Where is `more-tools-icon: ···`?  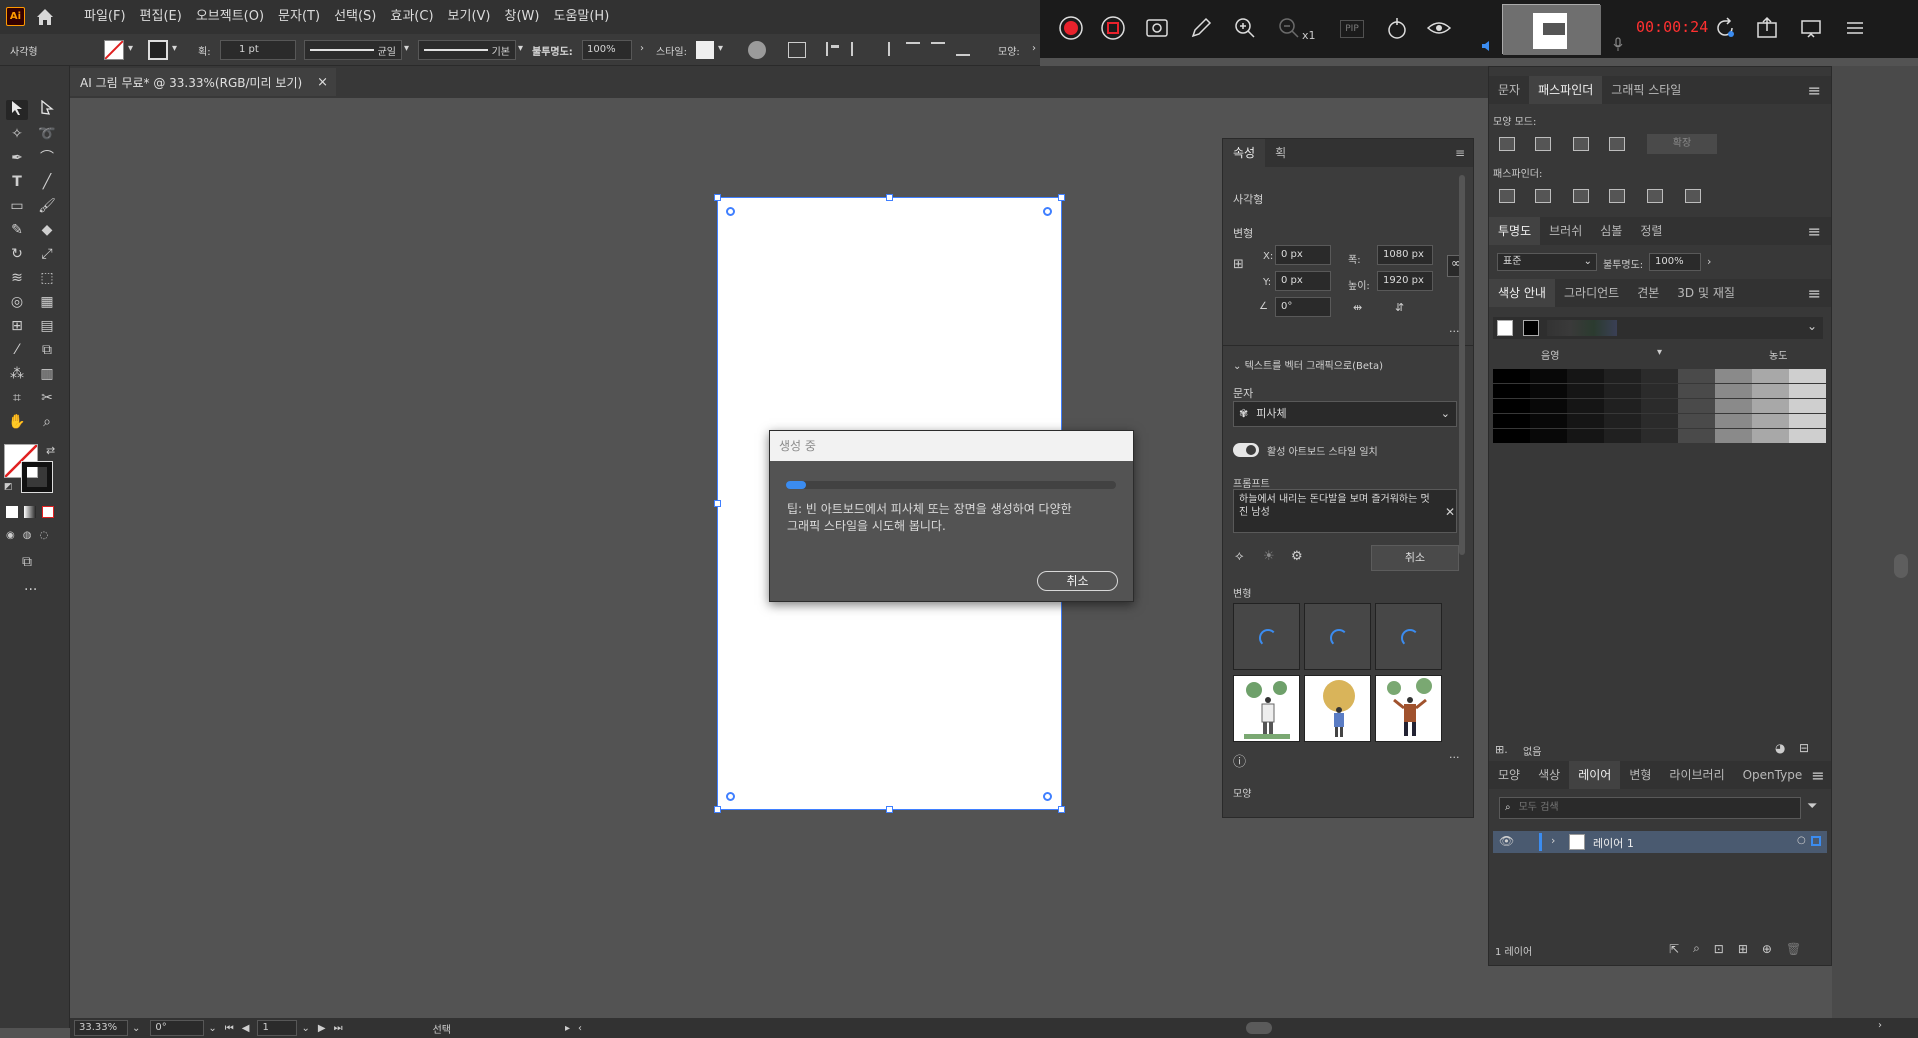 more-tools-icon: ··· is located at coordinates (30, 590).